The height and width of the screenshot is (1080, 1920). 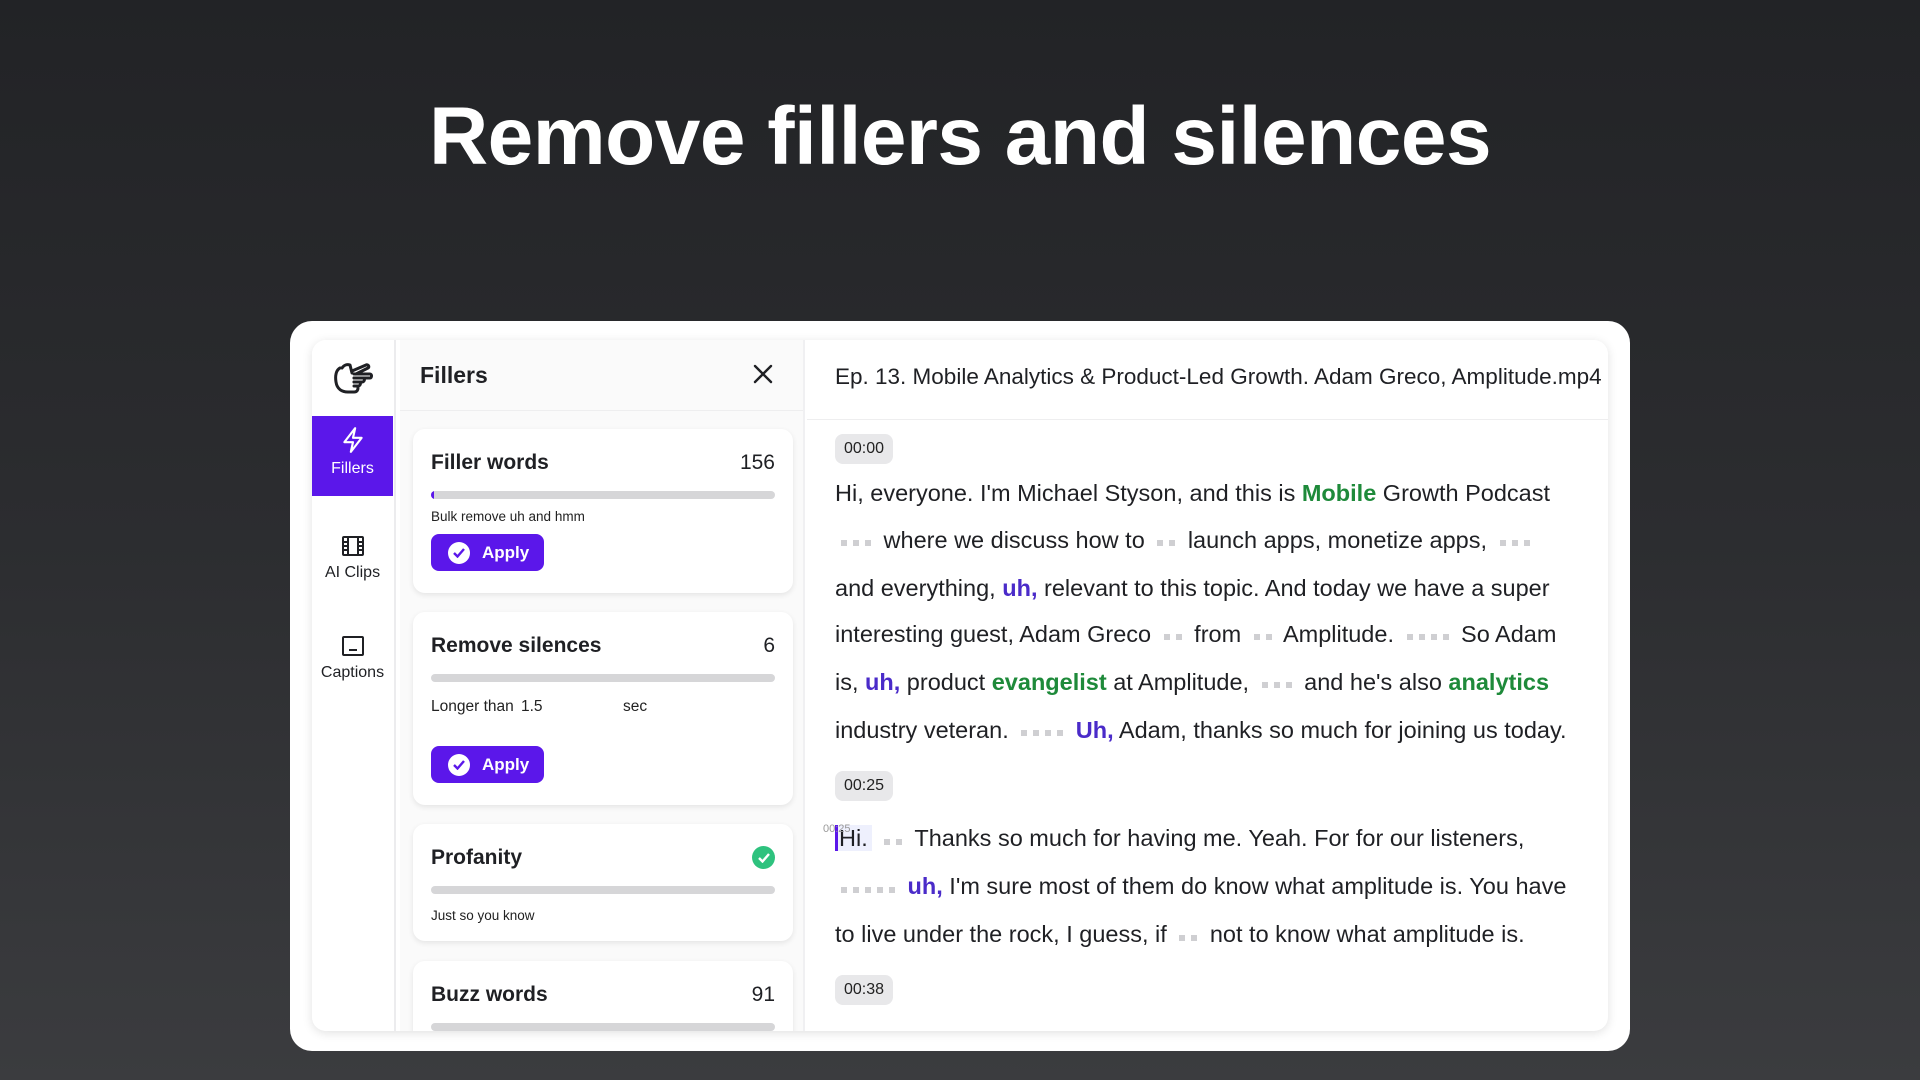 What do you see at coordinates (603, 996) in the screenshot?
I see `buzz-words-card: Buzz words 91` at bounding box center [603, 996].